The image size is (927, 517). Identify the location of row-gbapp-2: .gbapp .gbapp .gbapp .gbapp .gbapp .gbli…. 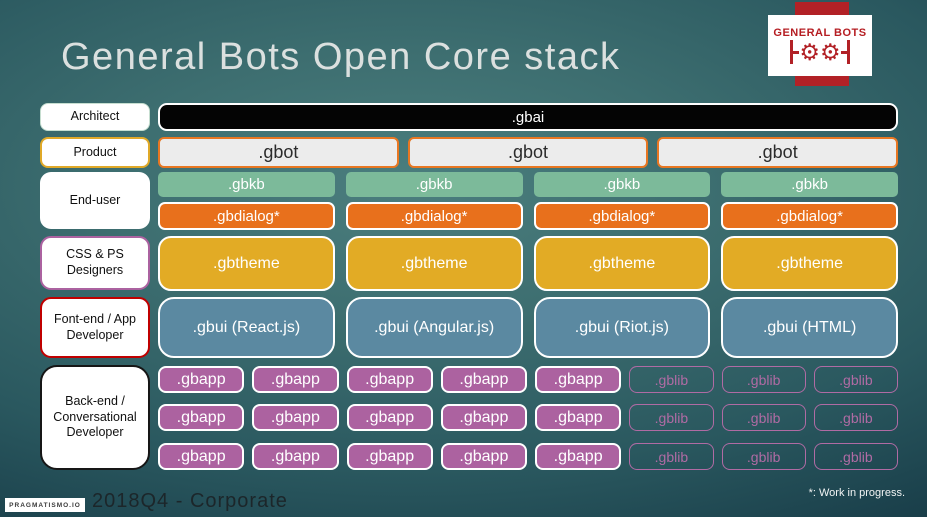
(528, 417).